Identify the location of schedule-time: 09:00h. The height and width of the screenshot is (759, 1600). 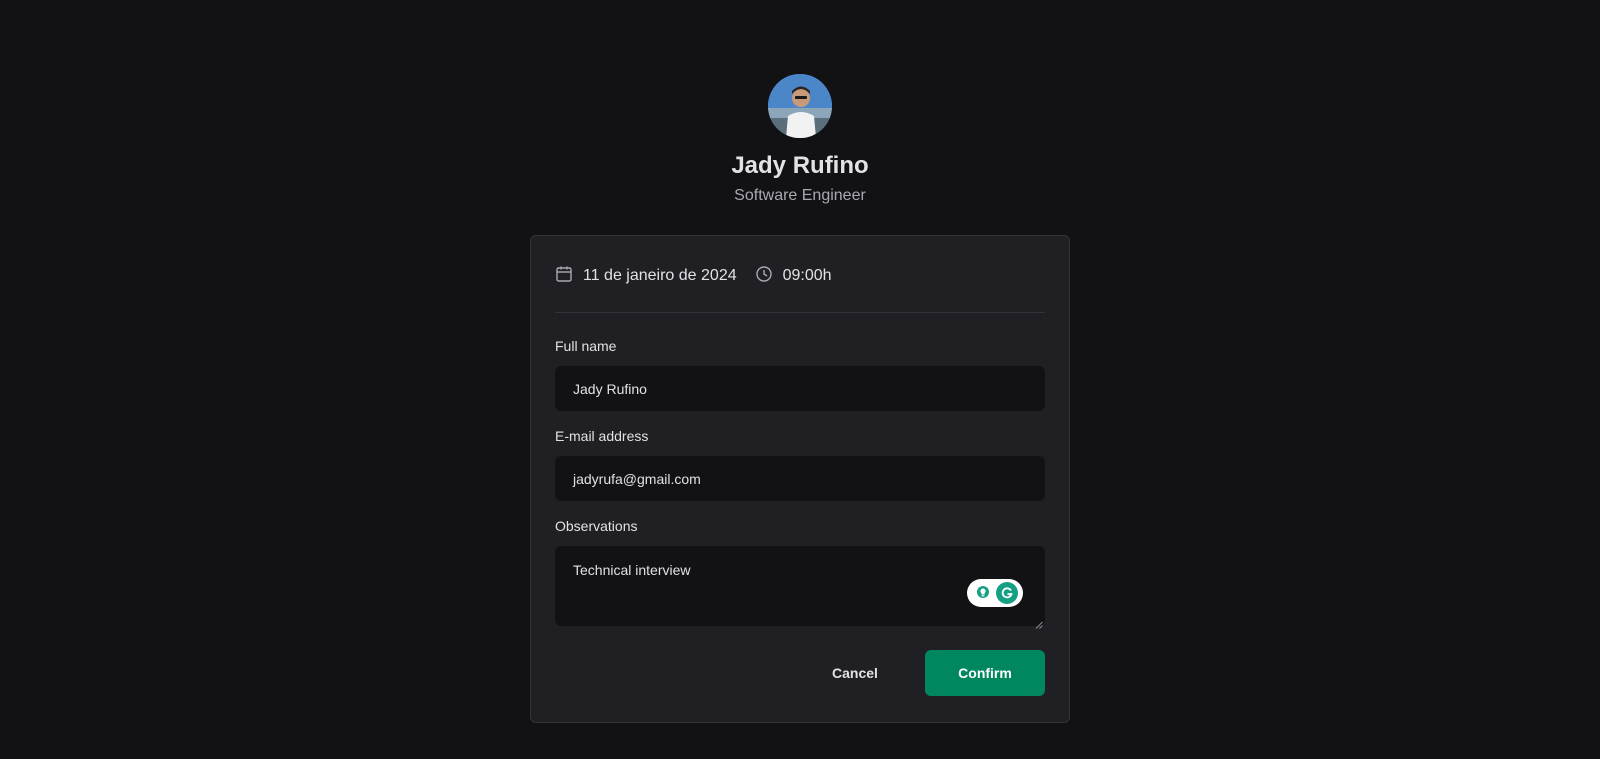
(793, 276).